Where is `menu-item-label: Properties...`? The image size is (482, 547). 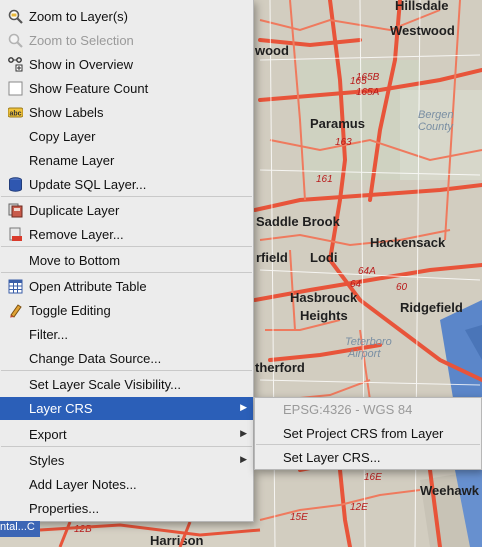 menu-item-label: Properties... is located at coordinates (64, 508).